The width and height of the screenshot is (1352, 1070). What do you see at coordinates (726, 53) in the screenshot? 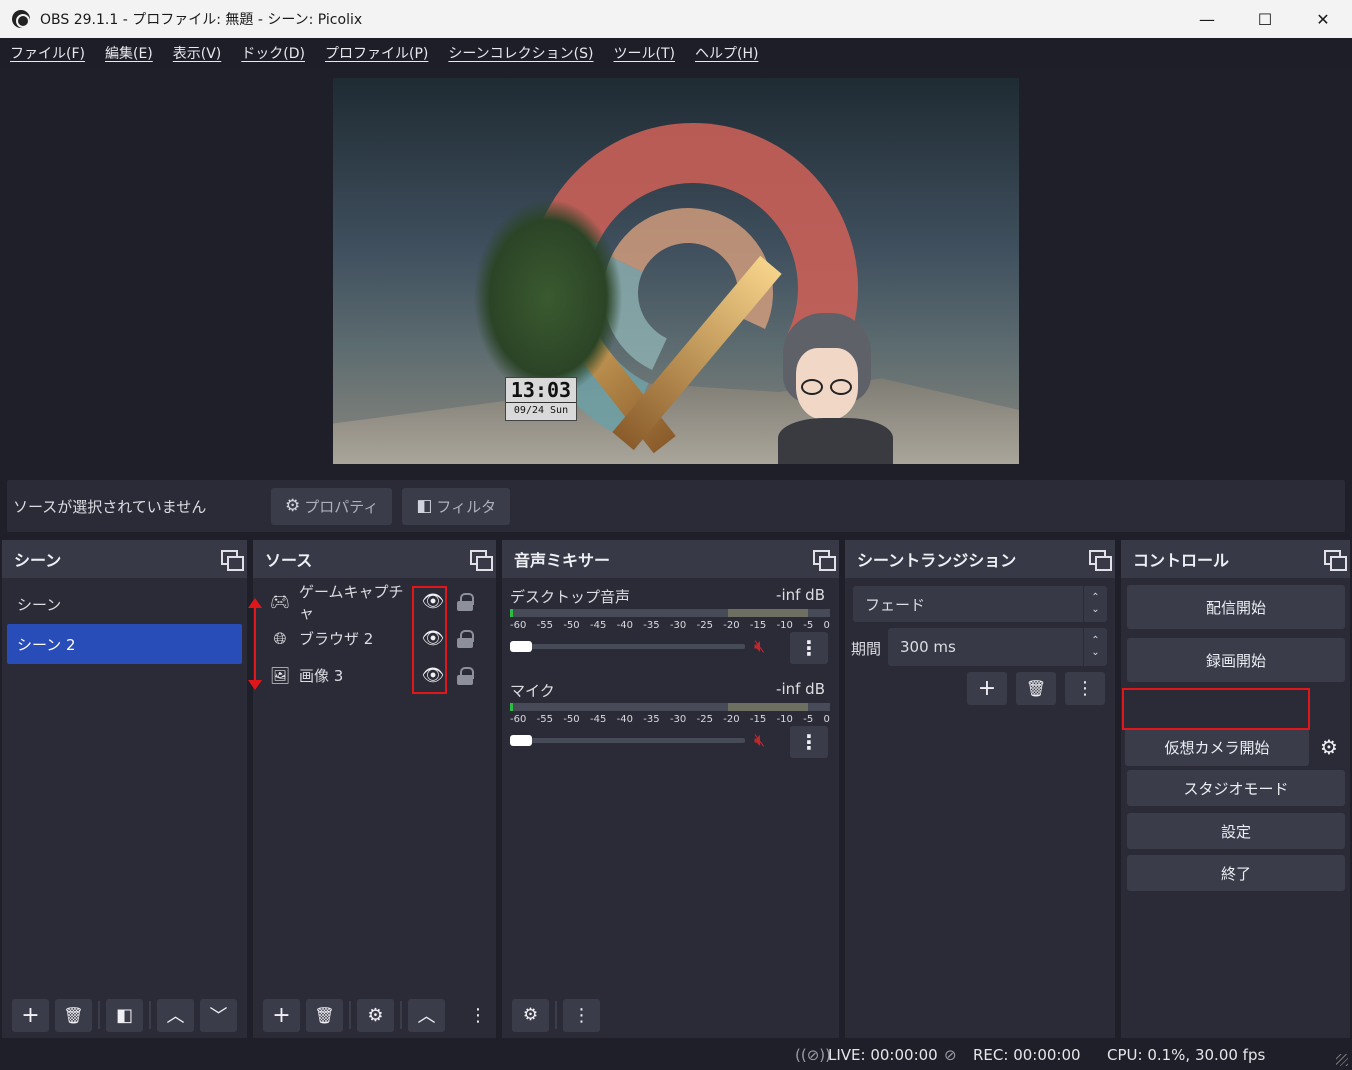
I see `menu-help: ヘルプ(H)` at bounding box center [726, 53].